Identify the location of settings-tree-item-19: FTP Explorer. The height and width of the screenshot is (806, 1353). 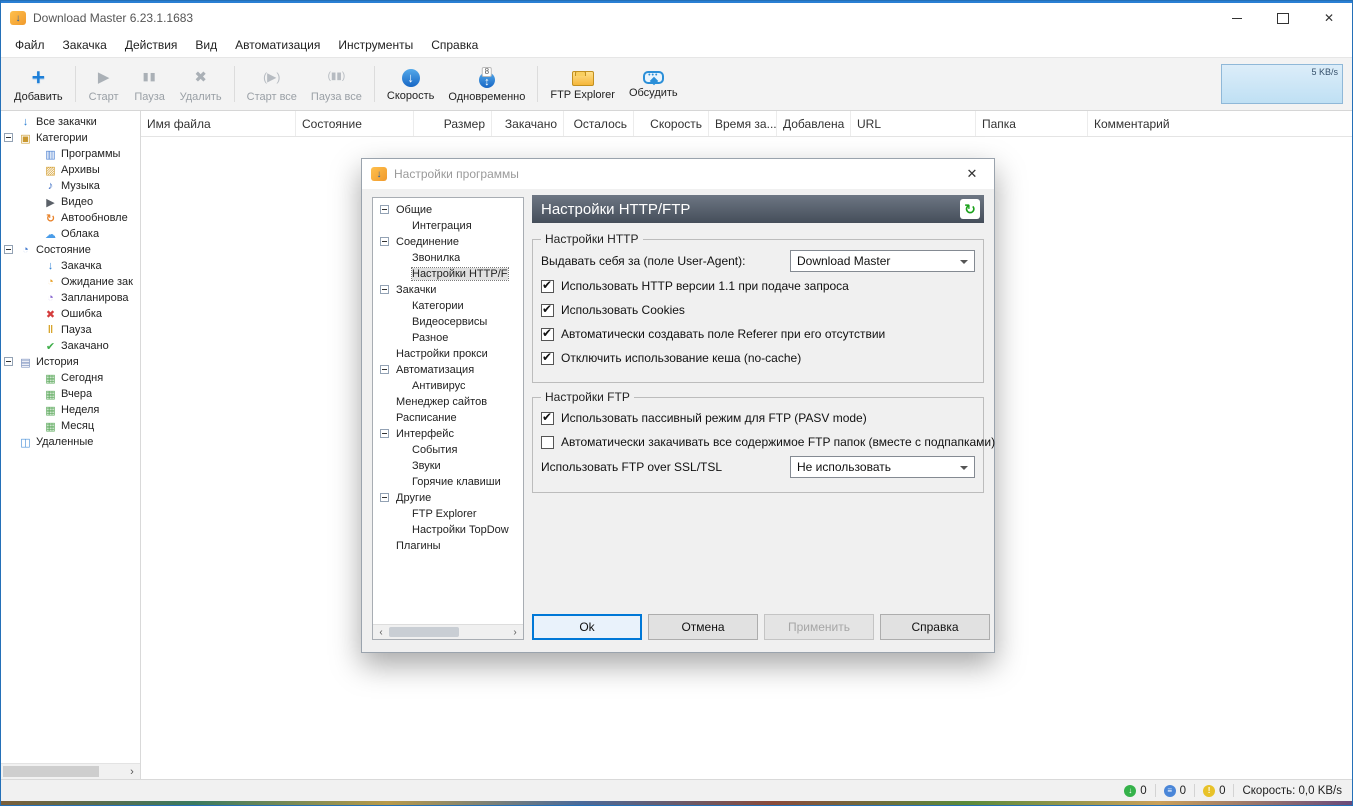
(448, 514).